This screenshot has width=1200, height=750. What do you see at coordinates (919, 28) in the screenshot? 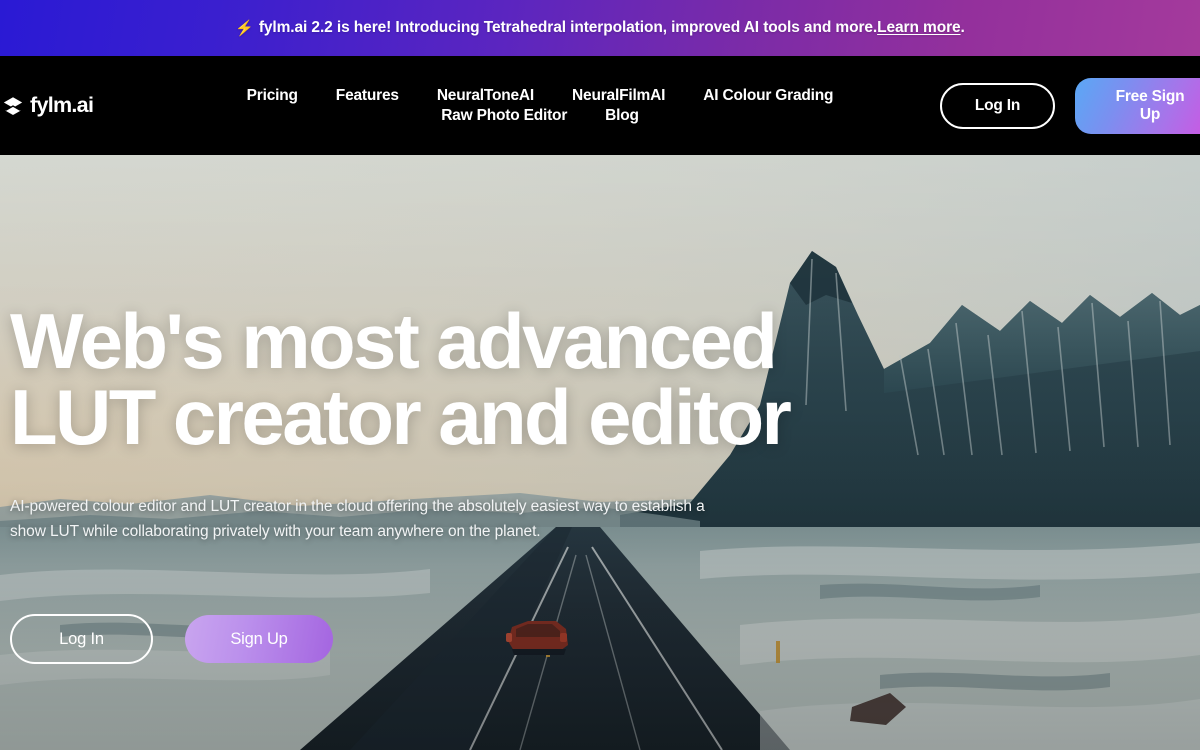
I see `learn-more-link: Learn more` at bounding box center [919, 28].